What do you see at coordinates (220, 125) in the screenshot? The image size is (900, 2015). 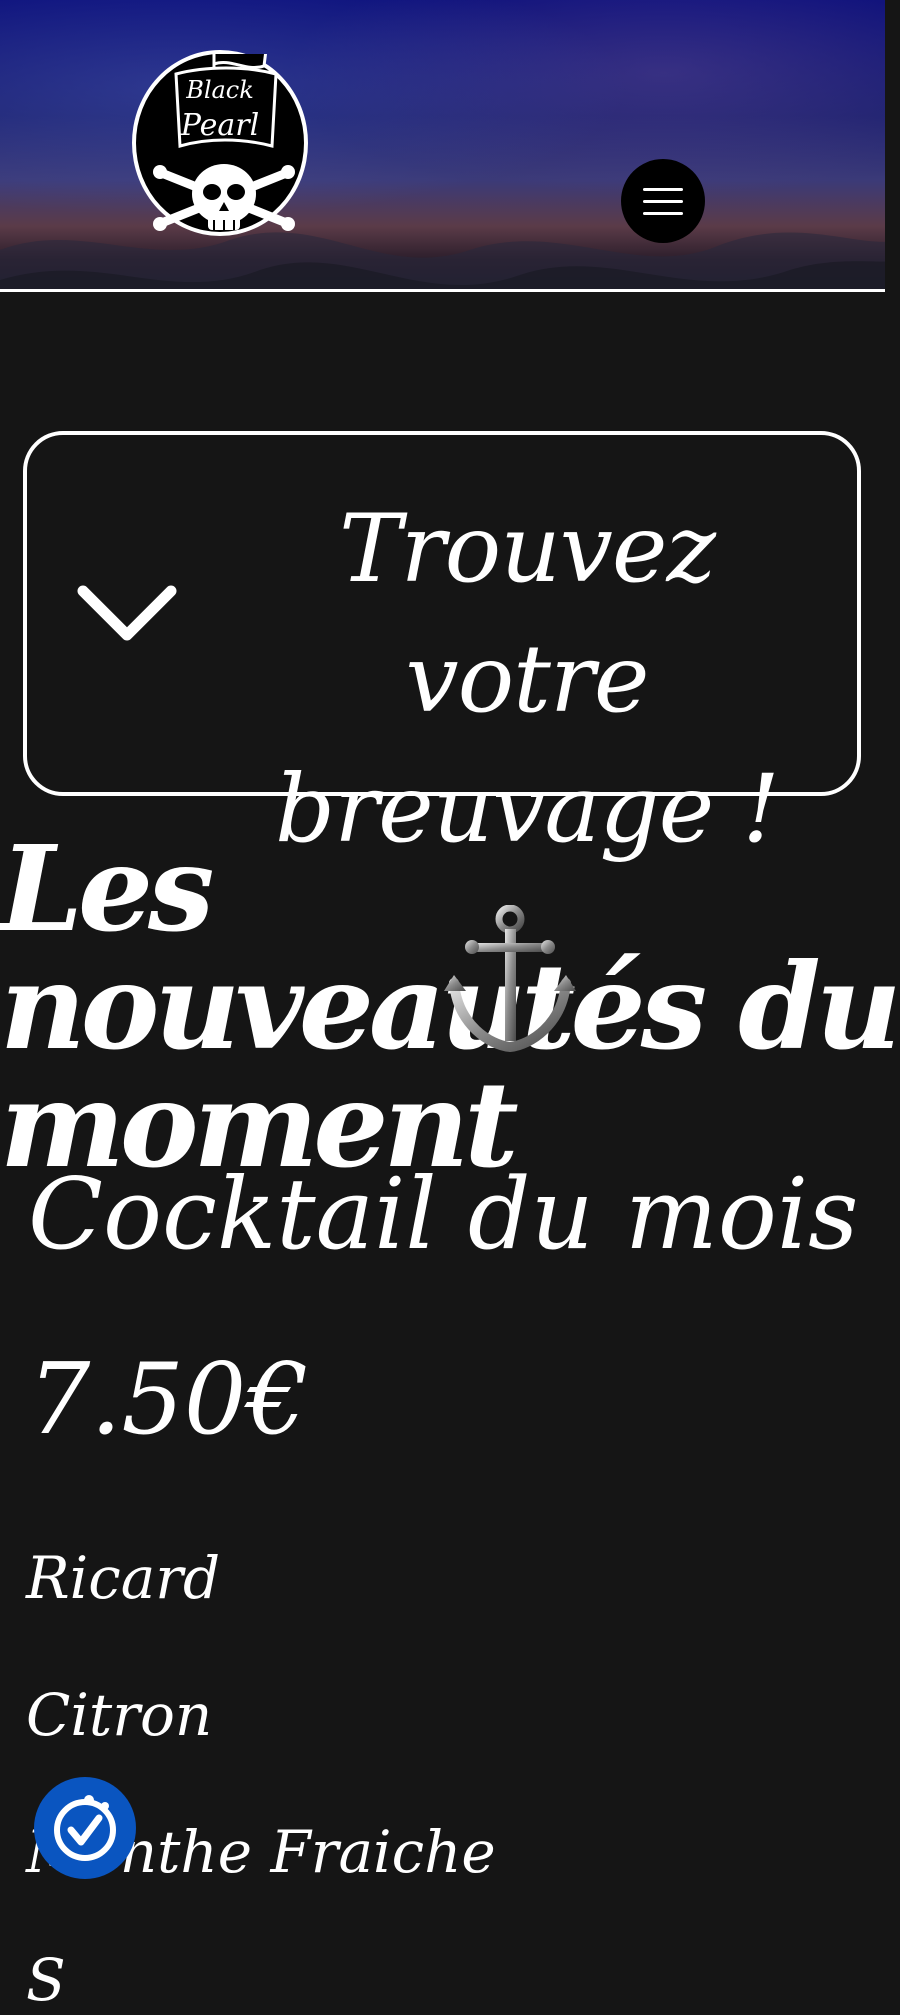 I see `logo-text-pearl: Pearl` at bounding box center [220, 125].